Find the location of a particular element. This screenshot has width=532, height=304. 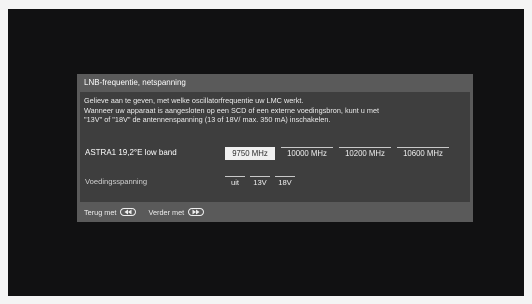

back-label: Terug met is located at coordinates (100, 212).